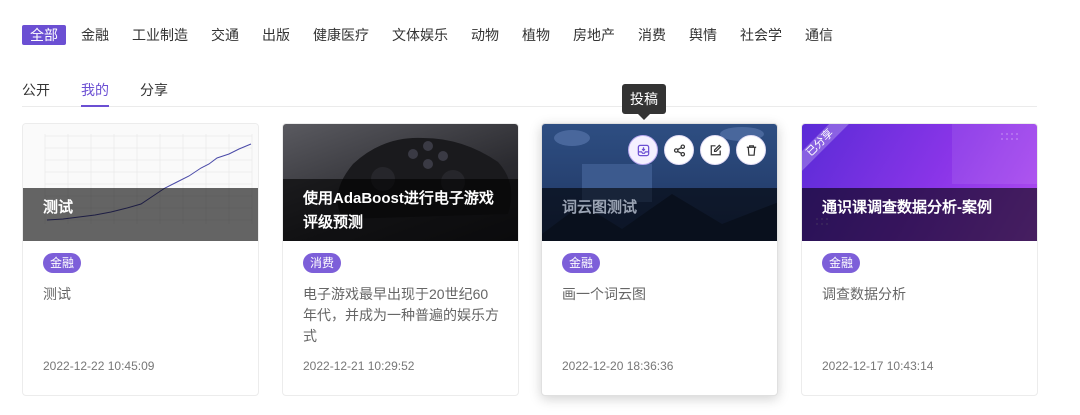  I want to click on tab-public: 公开, so click(36, 93).